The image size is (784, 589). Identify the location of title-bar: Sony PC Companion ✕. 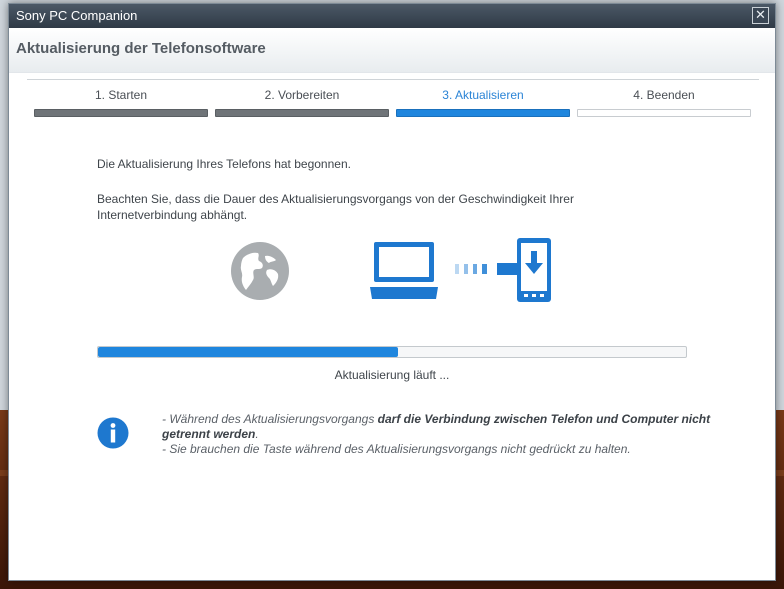
(392, 16).